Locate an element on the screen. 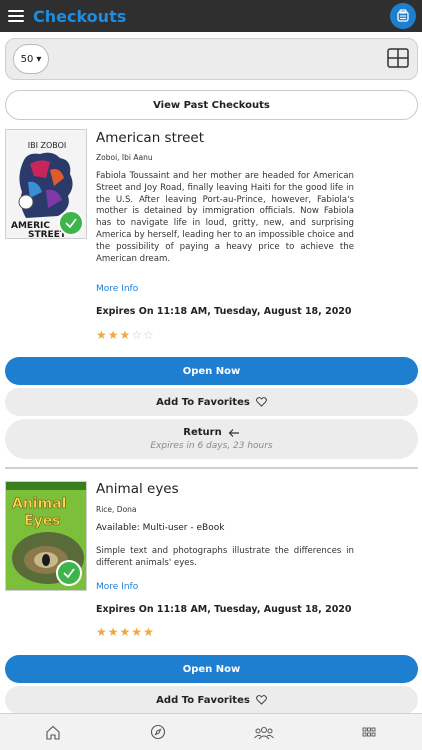 The width and height of the screenshot is (422, 750). chevron-down-icon: ▾ is located at coordinates (39, 59).